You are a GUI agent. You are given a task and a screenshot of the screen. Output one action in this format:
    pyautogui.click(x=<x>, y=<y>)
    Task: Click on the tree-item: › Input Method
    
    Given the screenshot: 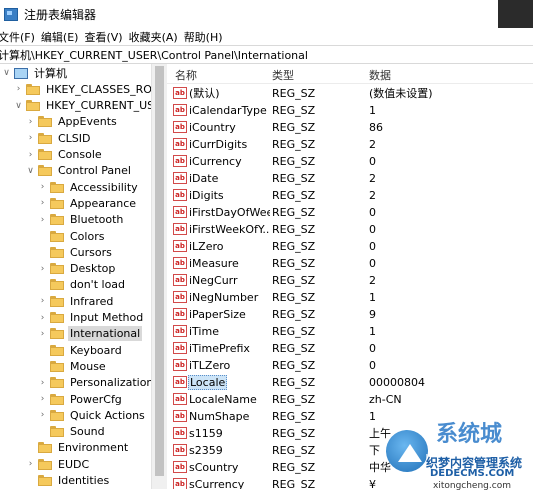 What is the action you would take?
    pyautogui.click(x=91, y=318)
    